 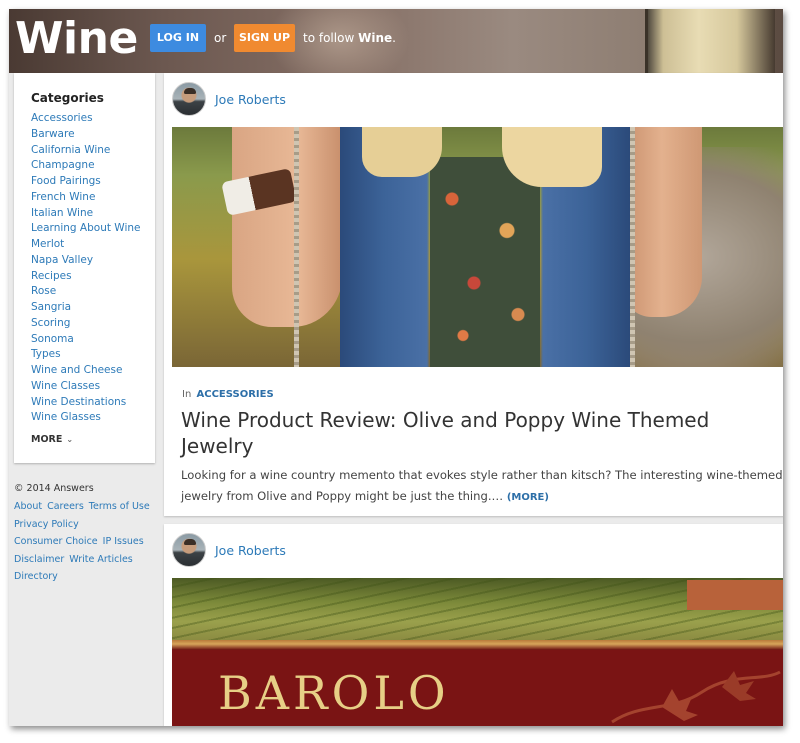 What do you see at coordinates (220, 38) in the screenshot?
I see `or-text: or` at bounding box center [220, 38].